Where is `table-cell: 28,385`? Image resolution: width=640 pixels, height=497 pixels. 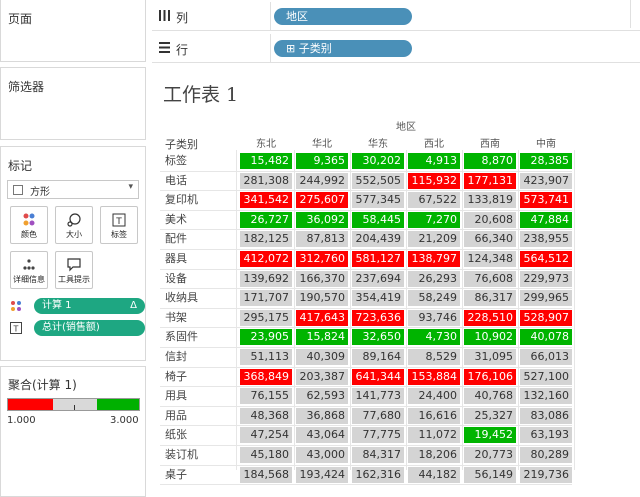
table-cell: 28,385 is located at coordinates (546, 161).